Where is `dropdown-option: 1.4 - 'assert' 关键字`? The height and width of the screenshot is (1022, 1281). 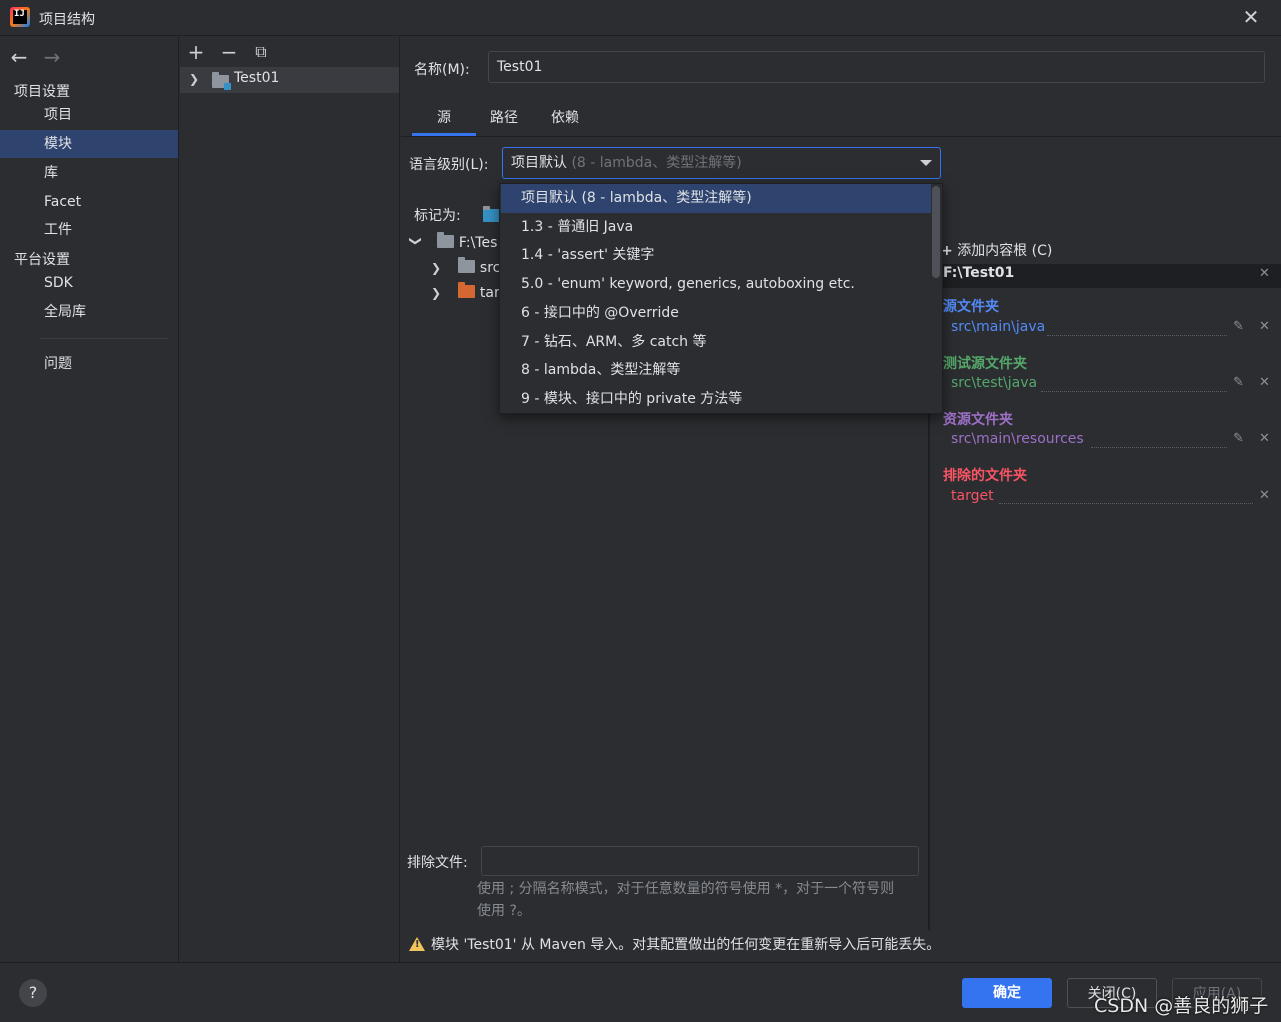 dropdown-option: 1.4 - 'assert' 关键字 is located at coordinates (716, 255).